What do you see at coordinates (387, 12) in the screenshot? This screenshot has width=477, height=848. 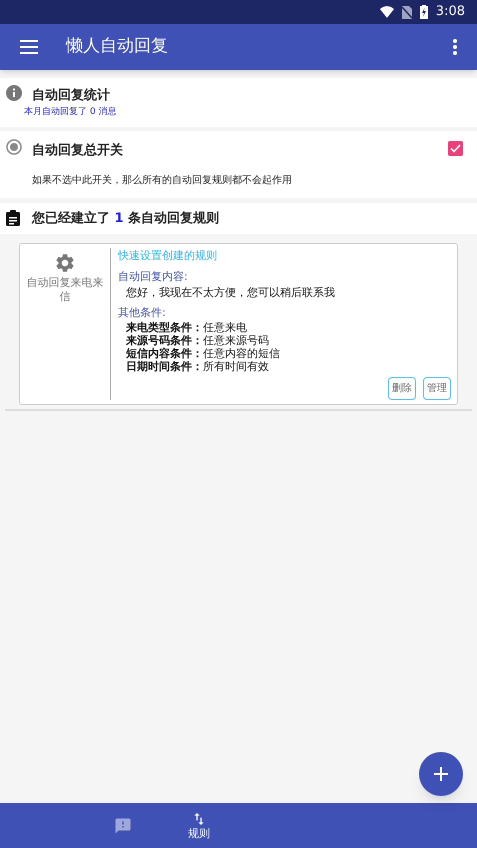 I see `wifi-icon` at bounding box center [387, 12].